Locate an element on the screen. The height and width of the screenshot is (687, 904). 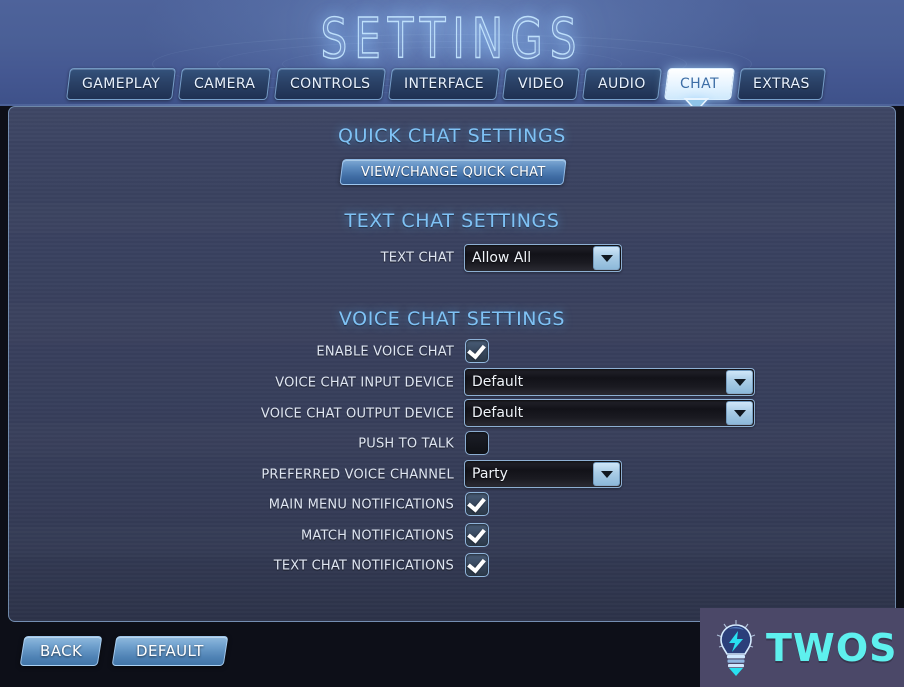
tab-gameplay-label: GAMEPLAY is located at coordinates (121, 84).